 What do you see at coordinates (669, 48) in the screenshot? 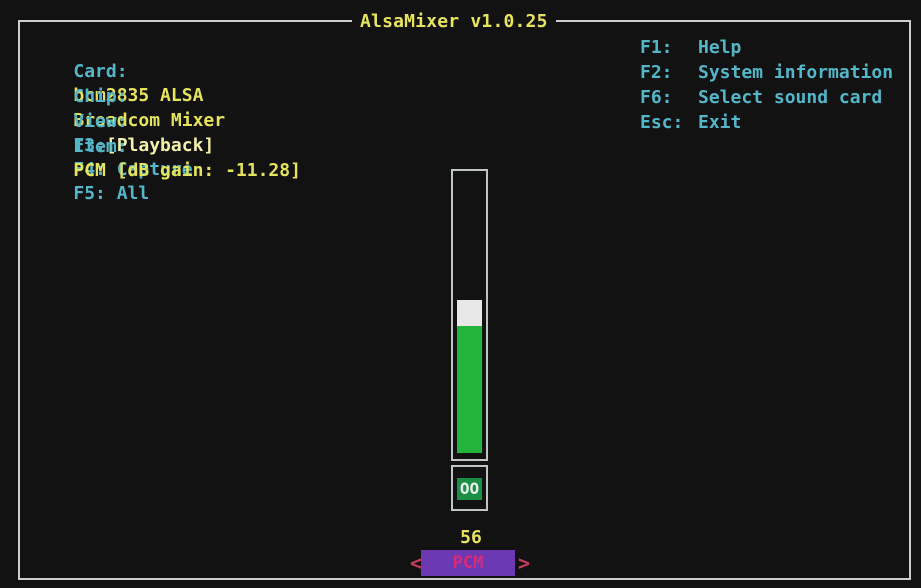
I see `help-key: F1:` at bounding box center [669, 48].